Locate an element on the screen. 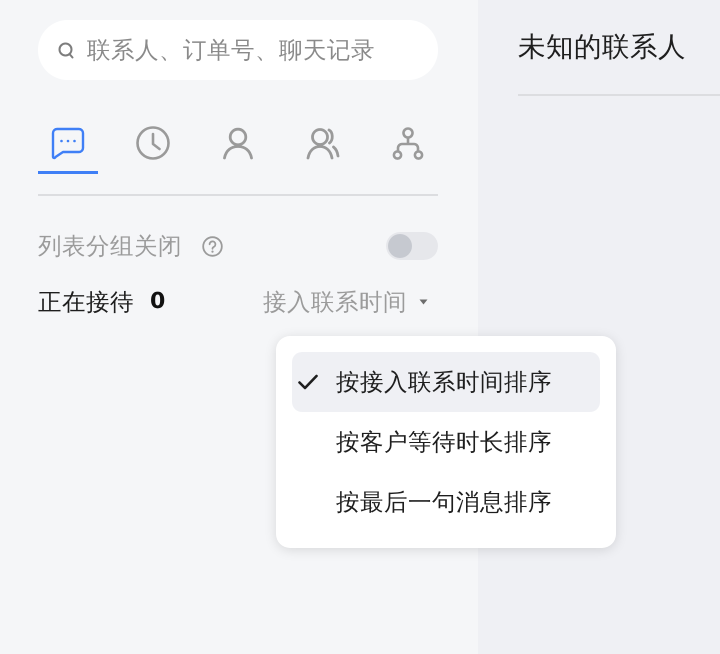 The width and height of the screenshot is (720, 654). contact-title: 未知的联系人 is located at coordinates (602, 47).